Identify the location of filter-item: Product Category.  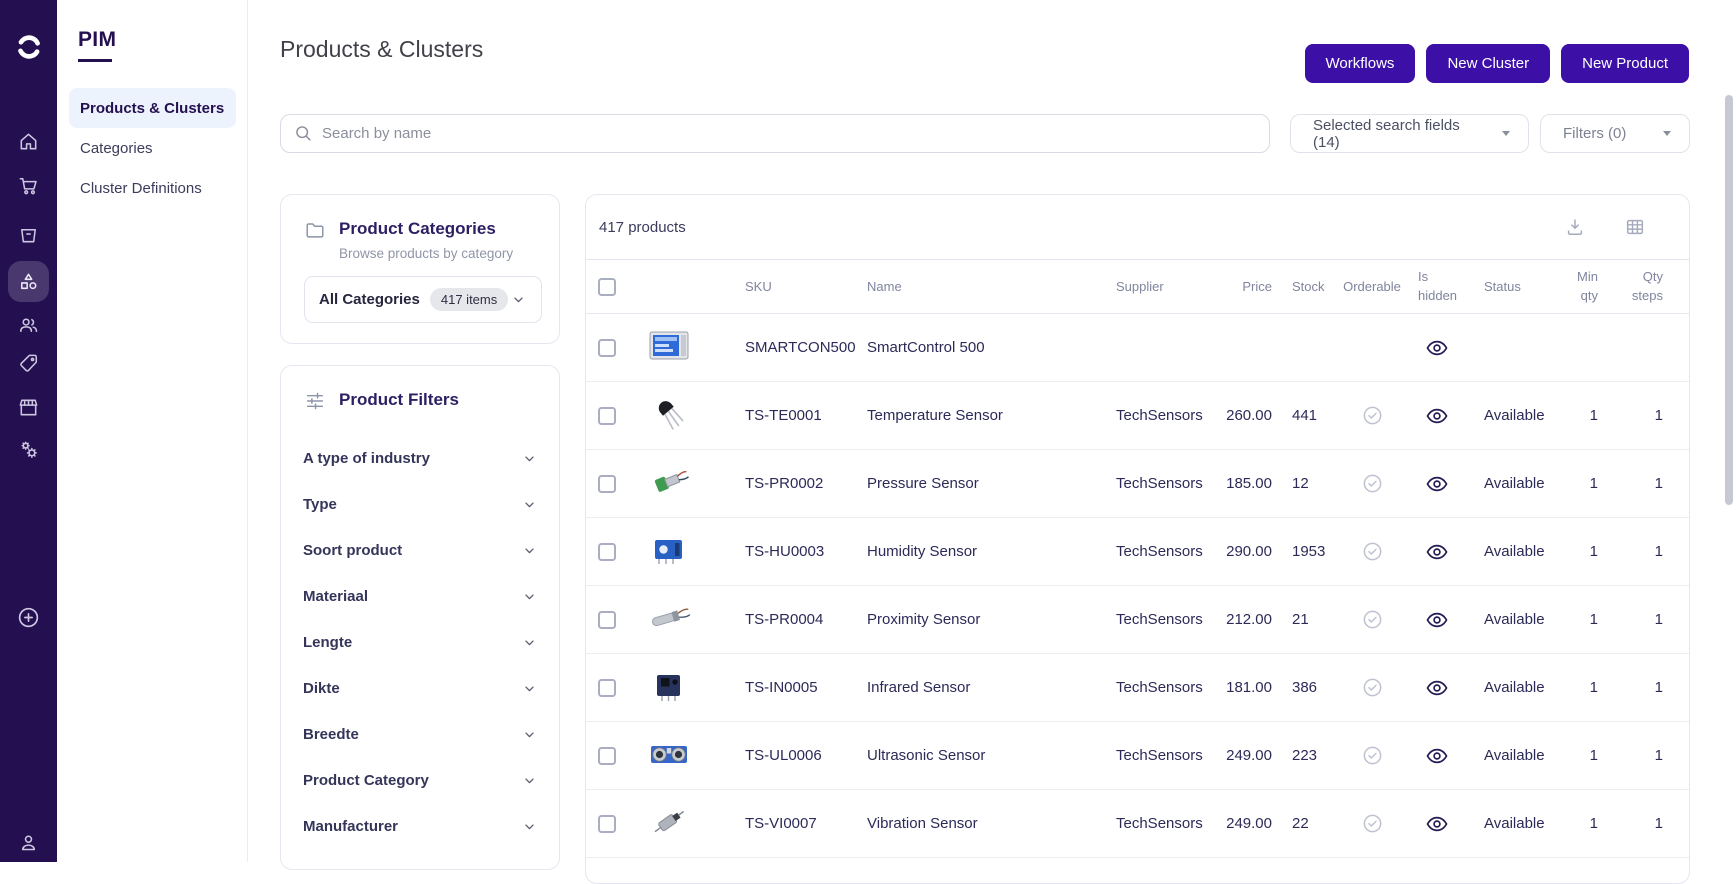
(420, 780).